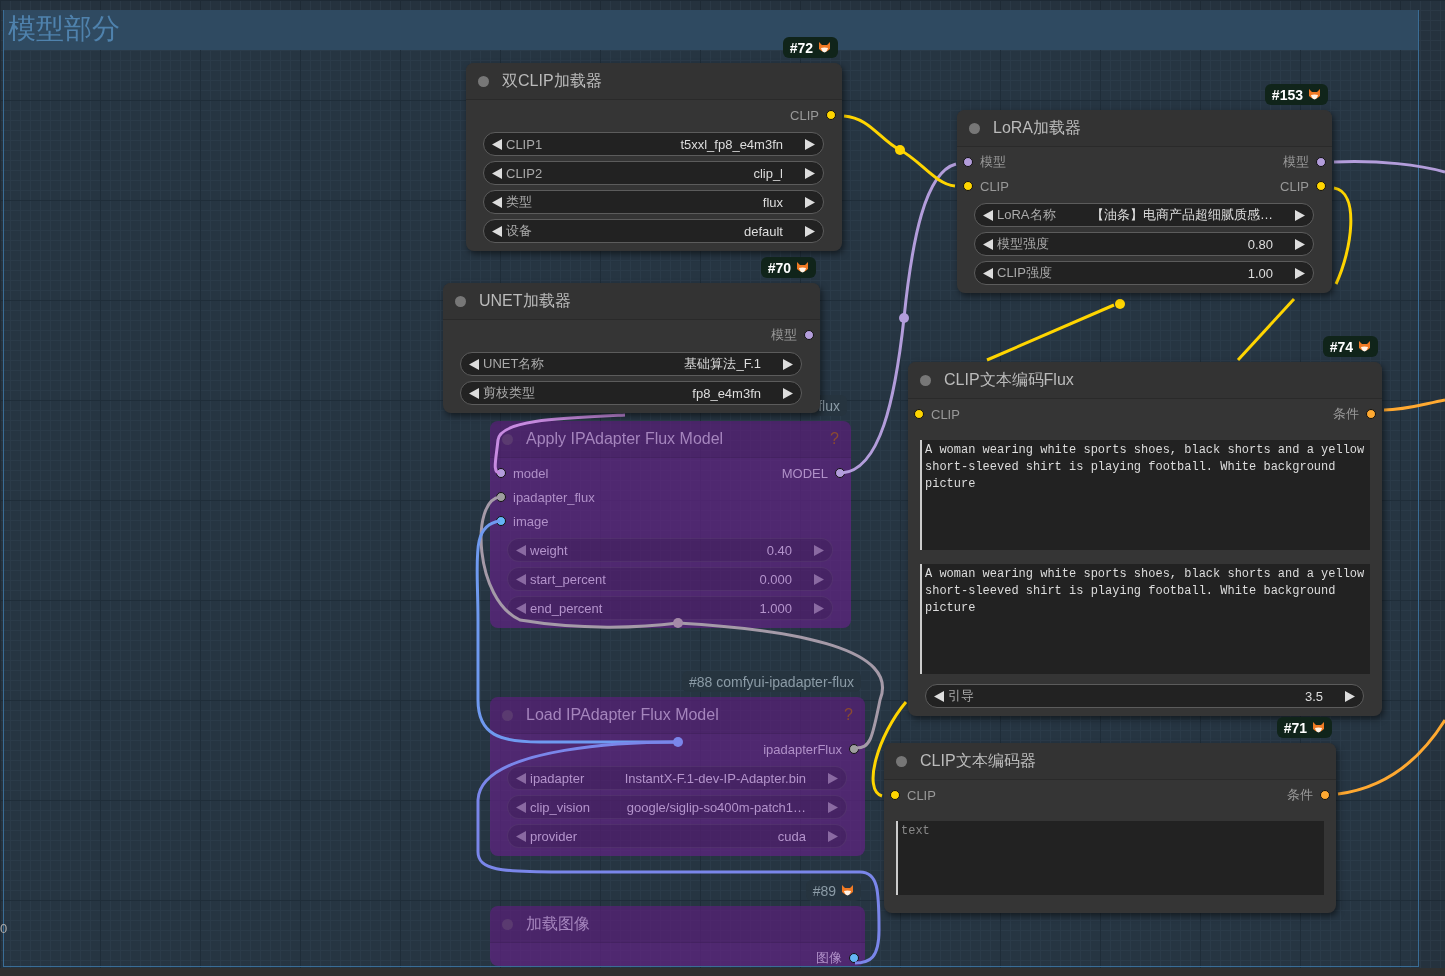  Describe the element at coordinates (653, 144) in the screenshot. I see `combo-widget: CLIP1 t5xxl_fp8_e4m3fn` at that location.